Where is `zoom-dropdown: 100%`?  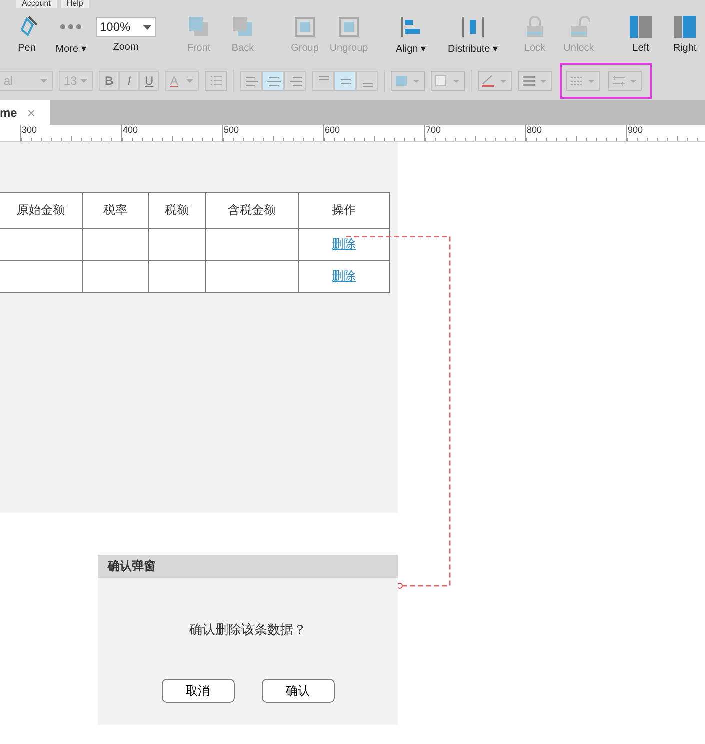
zoom-dropdown: 100% is located at coordinates (126, 27).